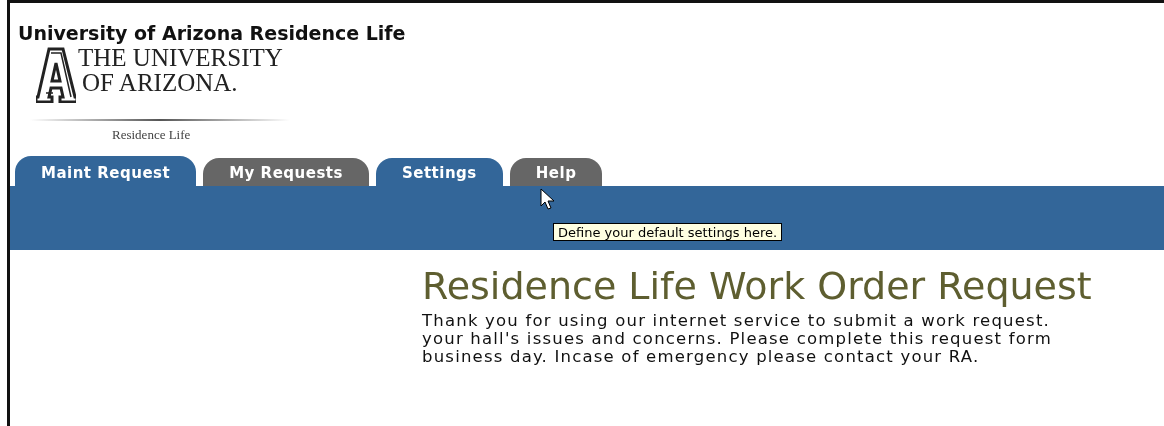 The width and height of the screenshot is (1164, 426). Describe the element at coordinates (556, 172) in the screenshot. I see `nav-tab: Help` at that location.